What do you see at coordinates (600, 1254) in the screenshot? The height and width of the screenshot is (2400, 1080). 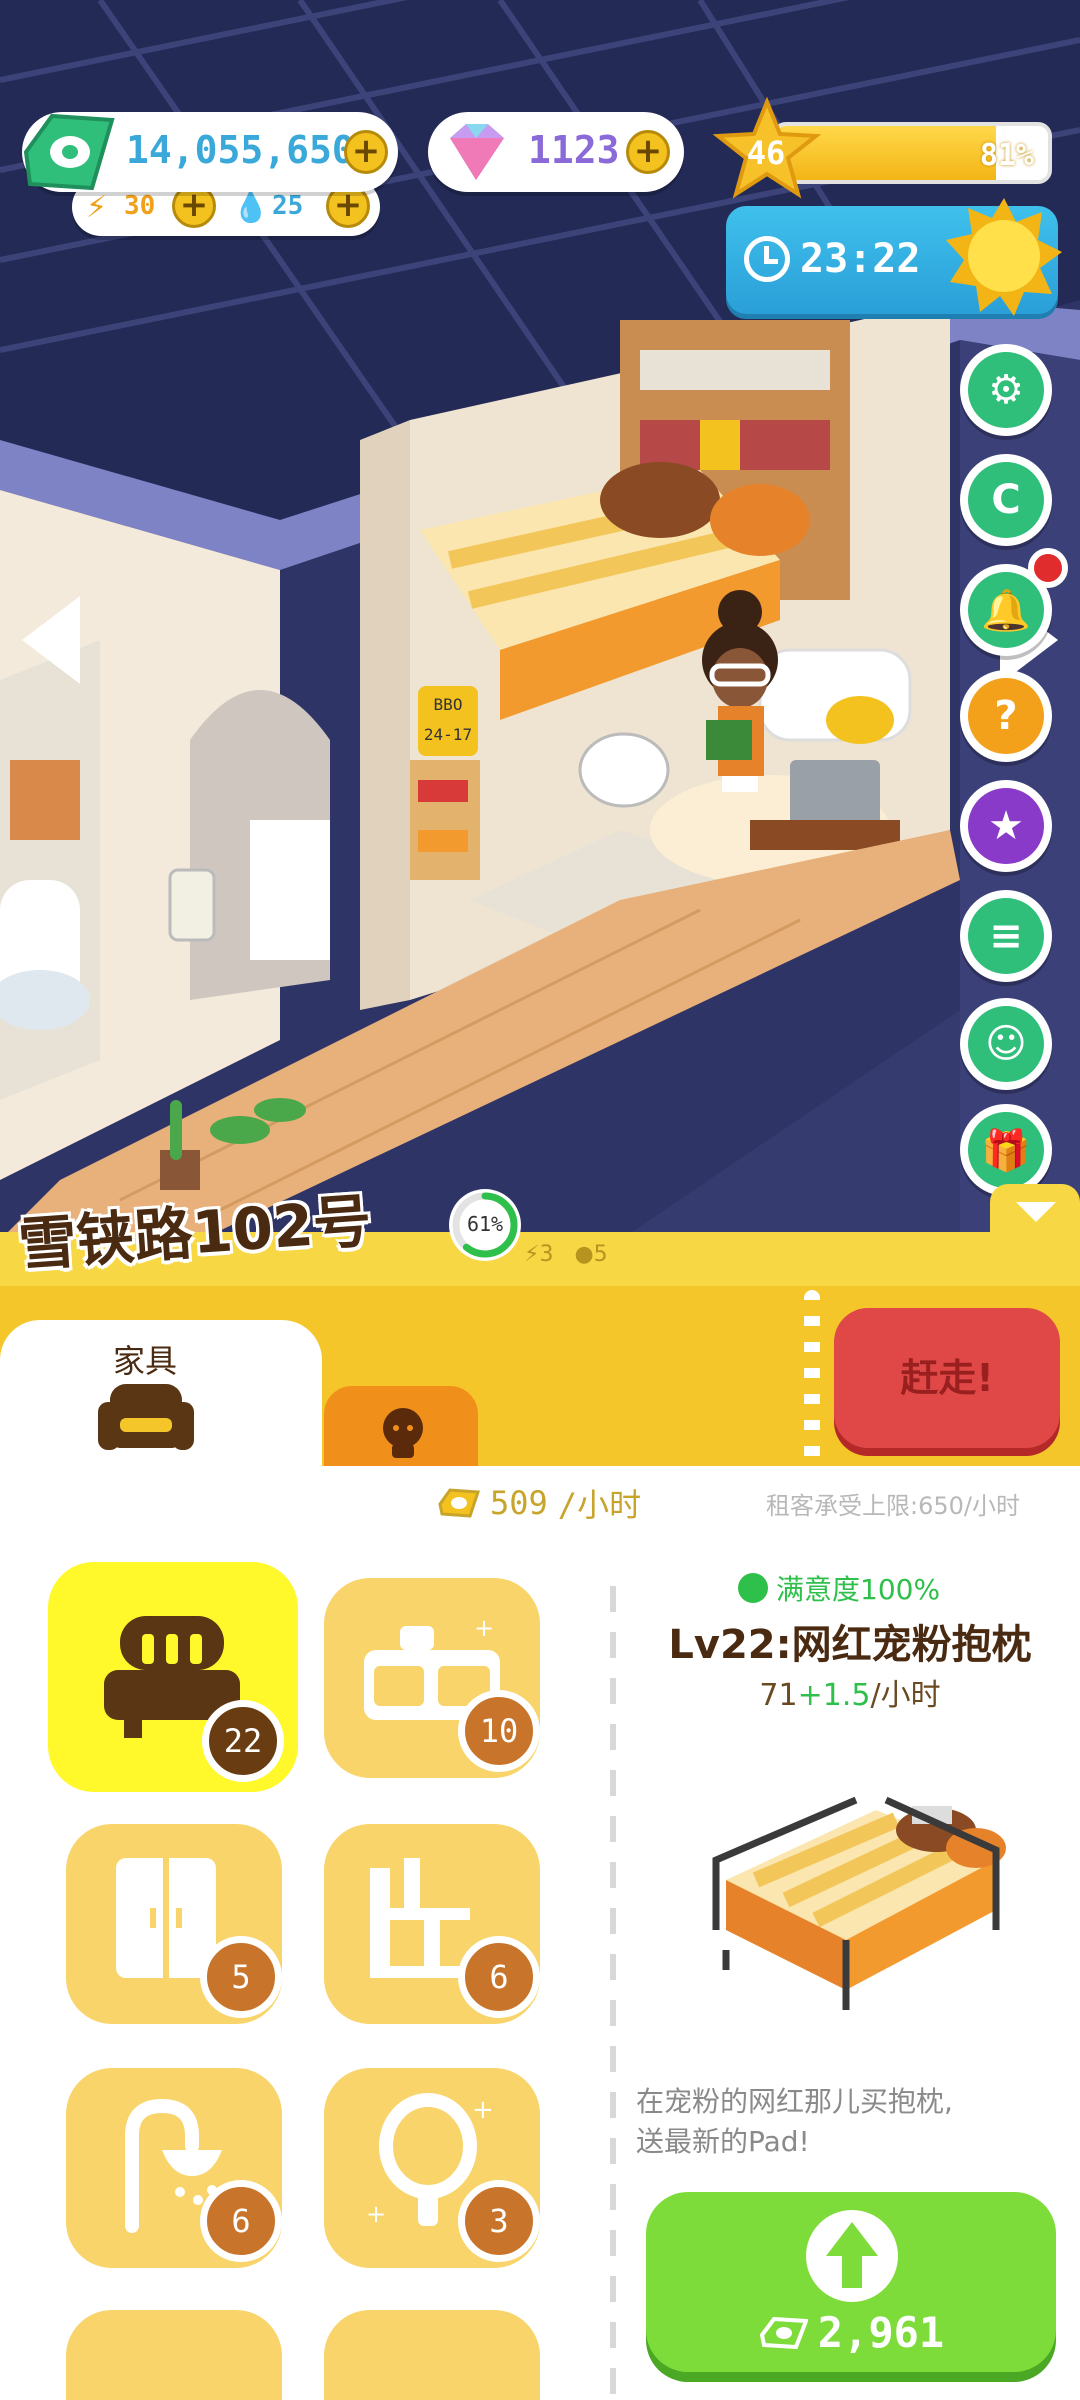 I see `coin-cost: 5` at bounding box center [600, 1254].